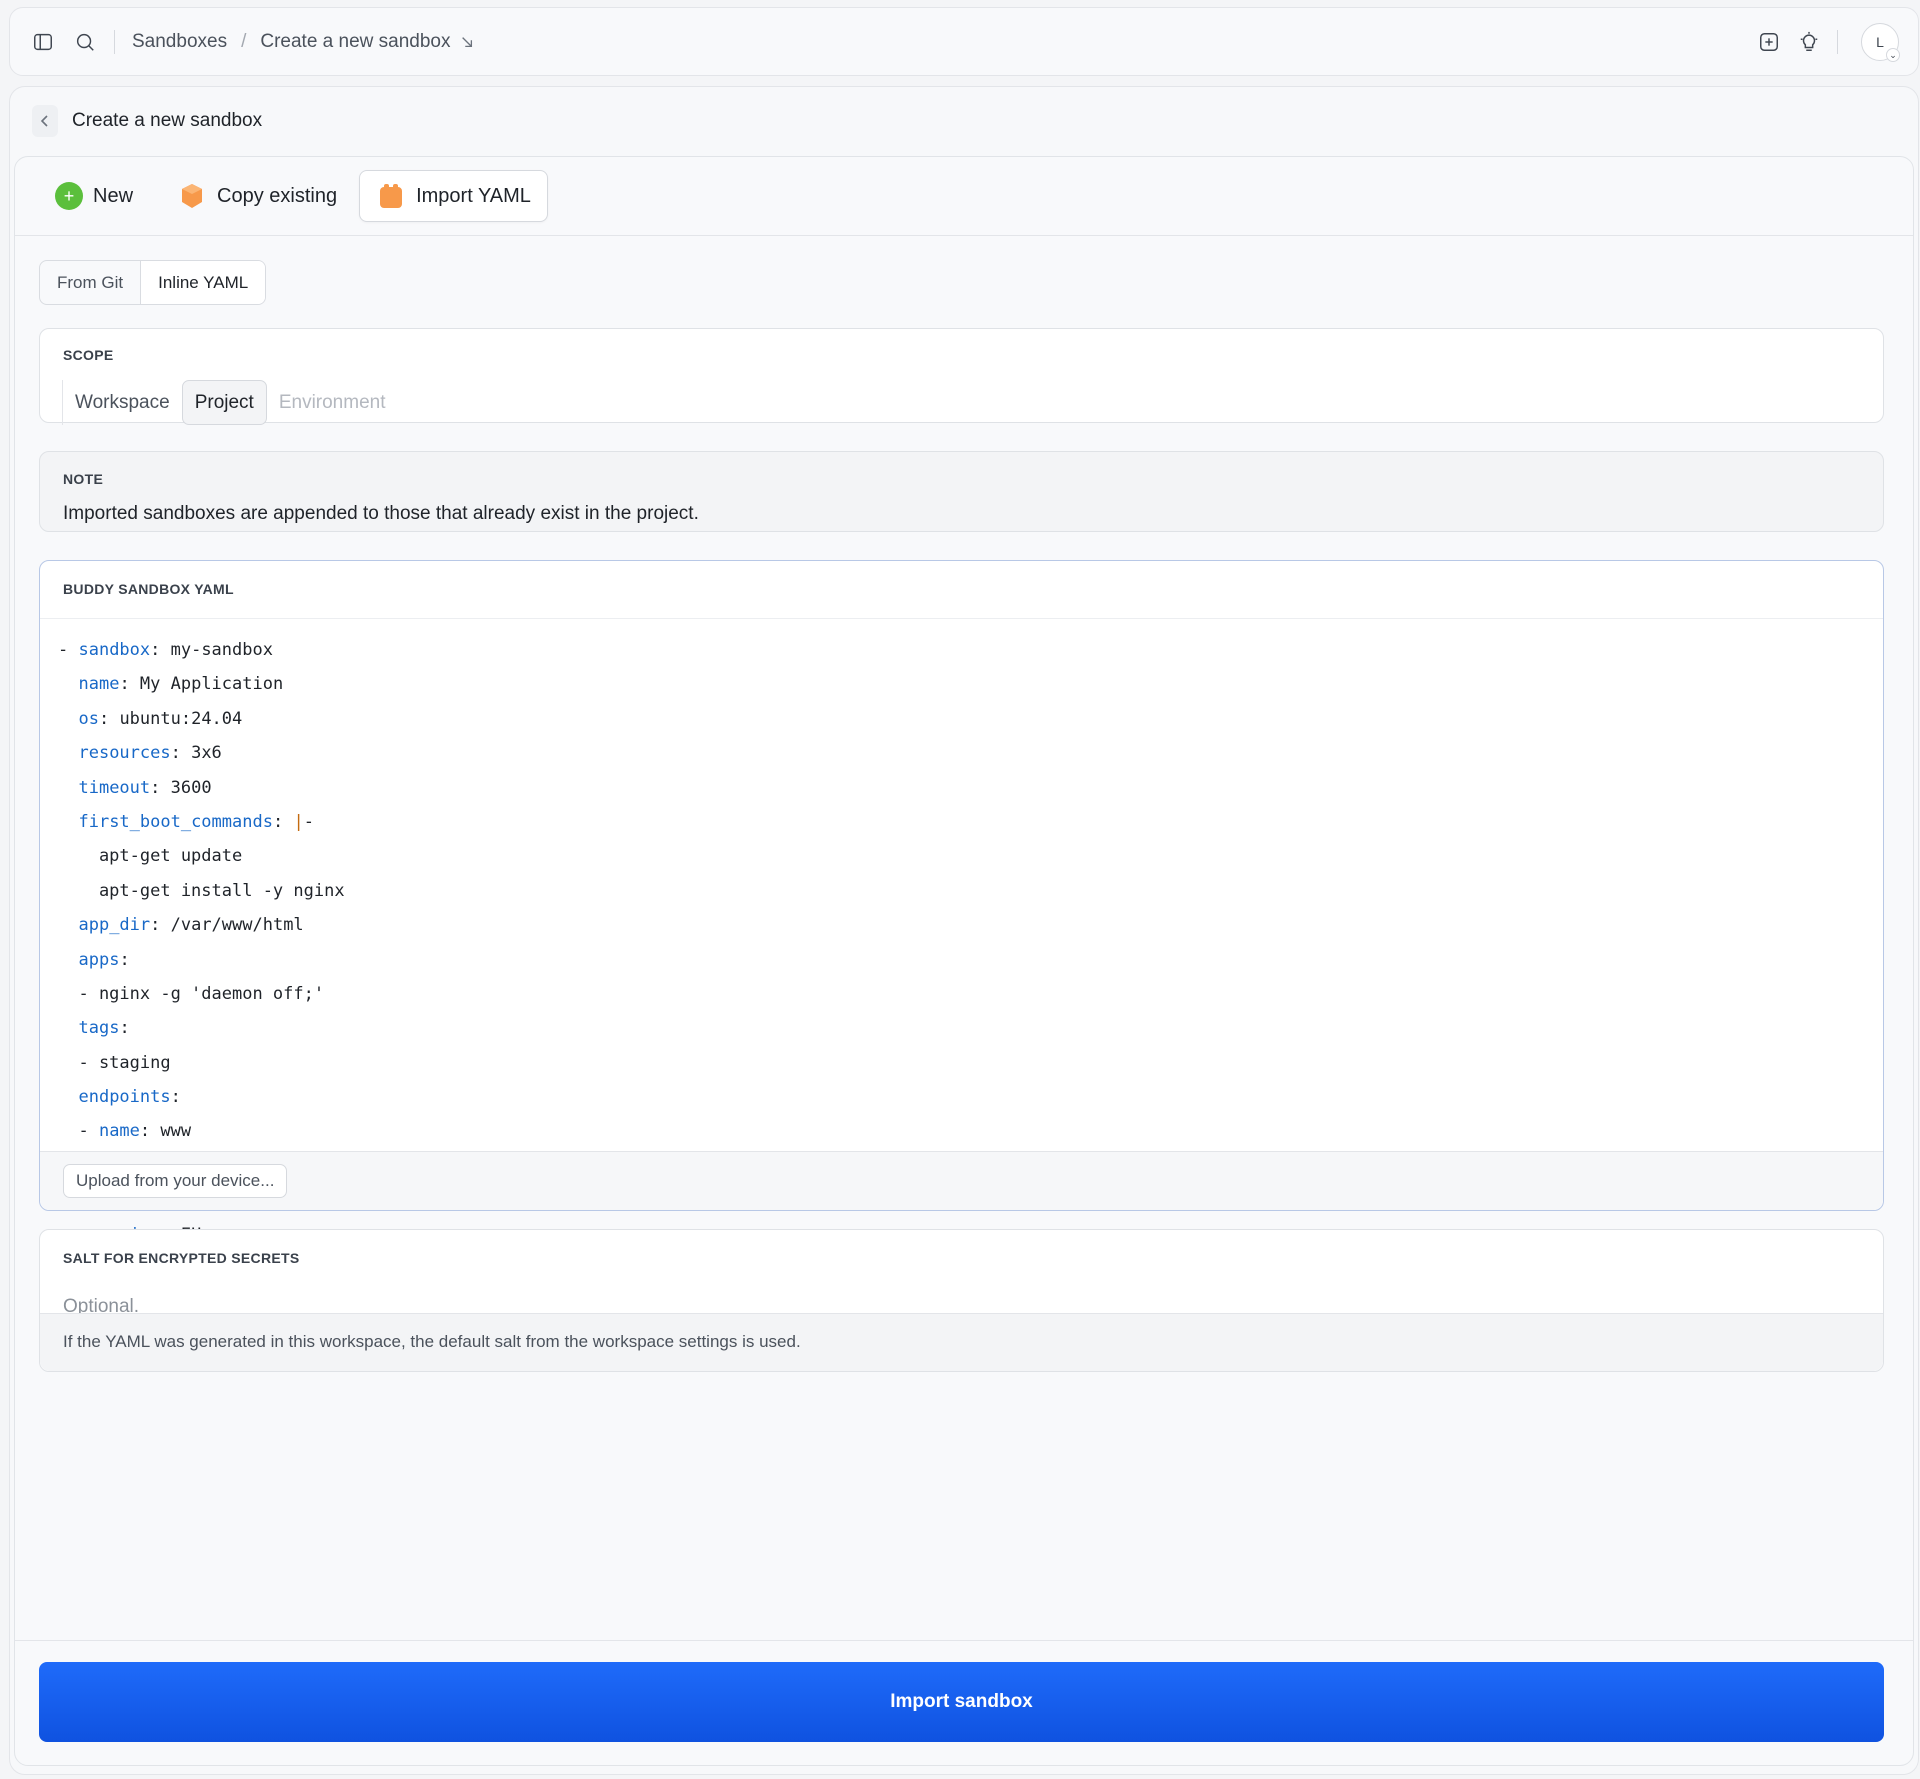 Image resolution: width=1920 pixels, height=1779 pixels. What do you see at coordinates (1809, 42) in the screenshot?
I see `lightbulb-icon` at bounding box center [1809, 42].